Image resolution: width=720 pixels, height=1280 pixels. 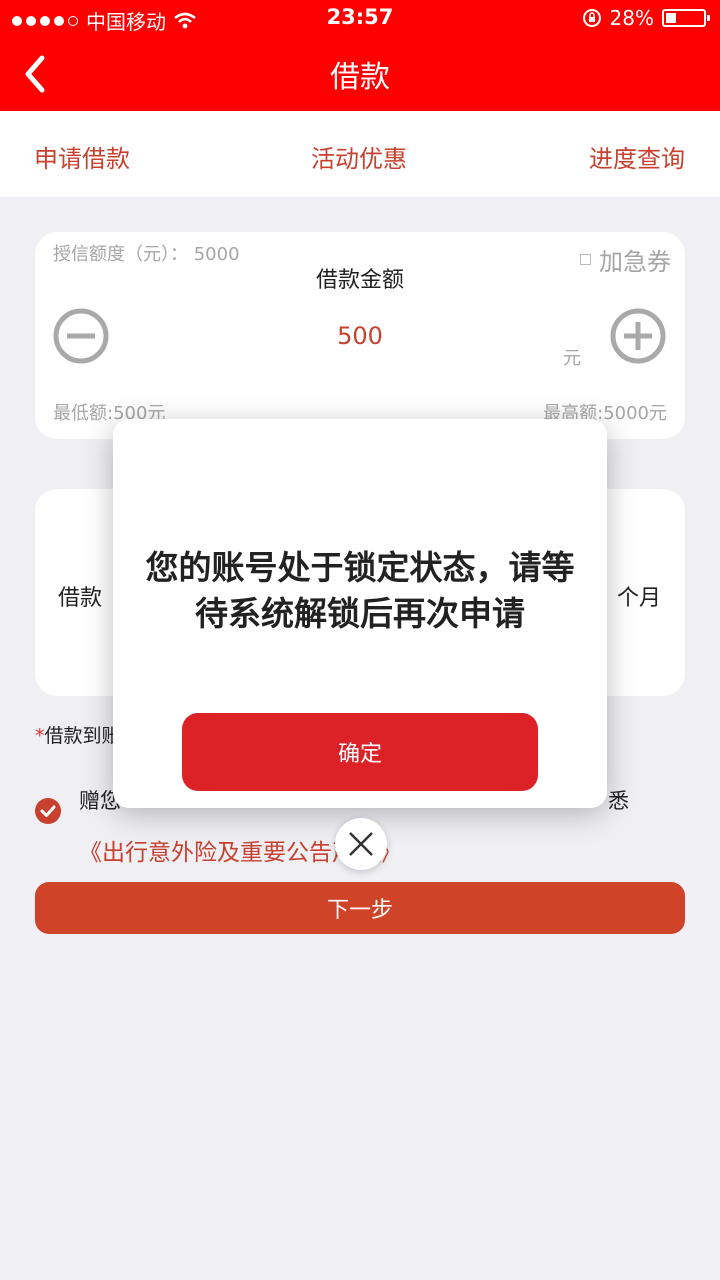 What do you see at coordinates (360, 590) in the screenshot?
I see `dialog-message: 您的账号处于锁定状态，请等待系统解锁后再次申请` at bounding box center [360, 590].